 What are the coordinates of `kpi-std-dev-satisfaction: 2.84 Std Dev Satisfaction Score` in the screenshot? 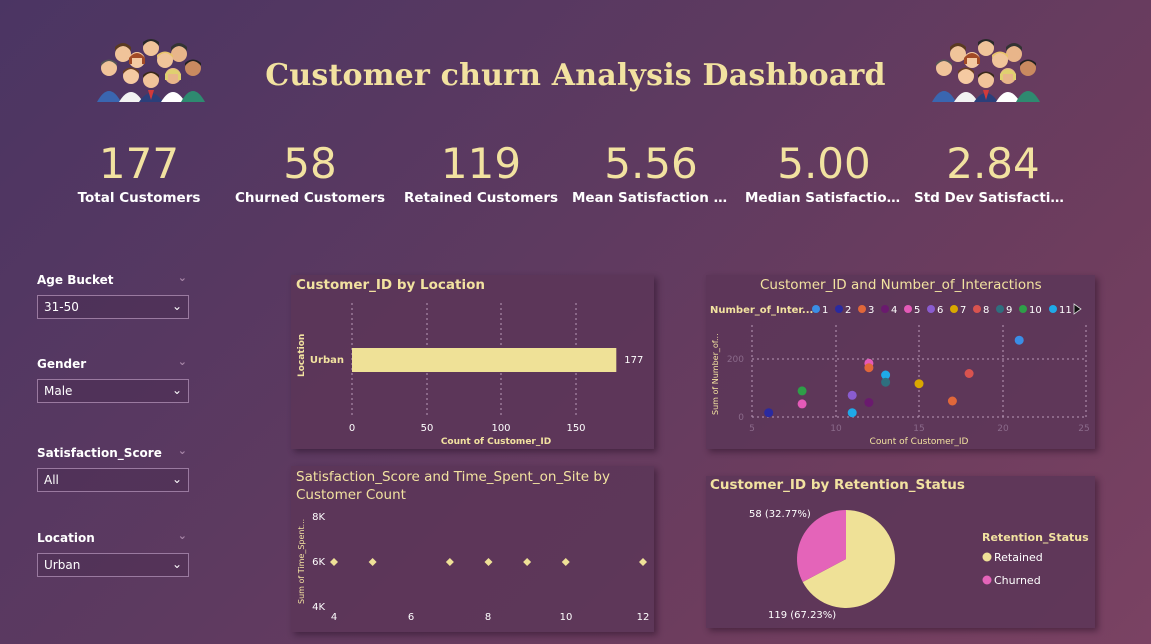 It's located at (993, 172).